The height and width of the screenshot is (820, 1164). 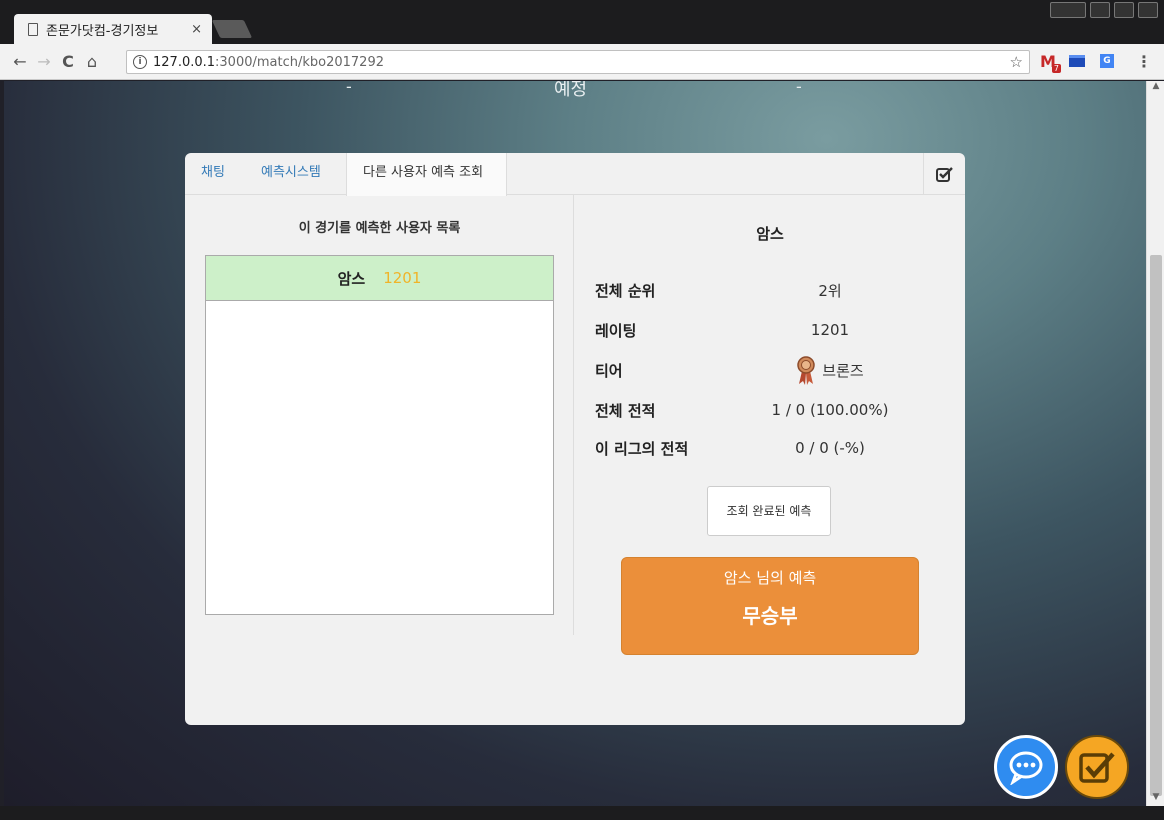 What do you see at coordinates (625, 410) in the screenshot?
I see `stat-label: 전체 전적` at bounding box center [625, 410].